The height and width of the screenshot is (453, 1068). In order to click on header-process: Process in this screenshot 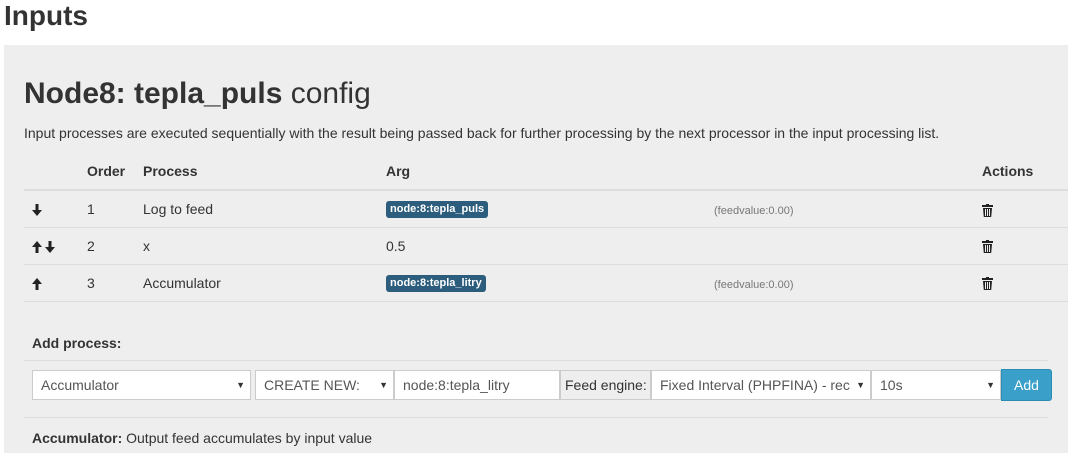, I will do `click(264, 171)`.